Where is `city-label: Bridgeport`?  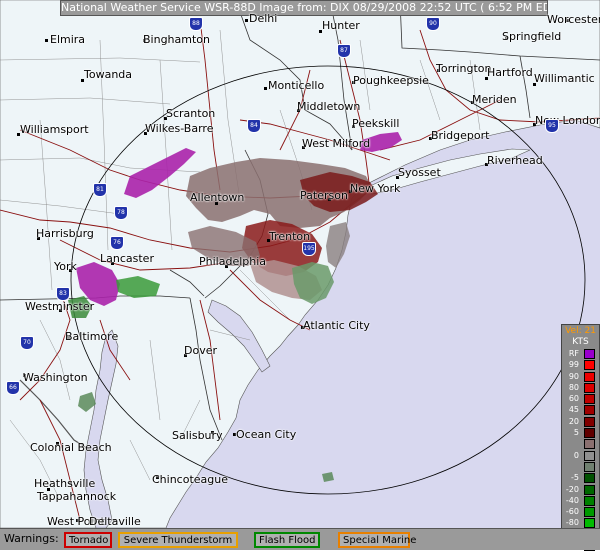
city-label: Bridgeport is located at coordinates (460, 135).